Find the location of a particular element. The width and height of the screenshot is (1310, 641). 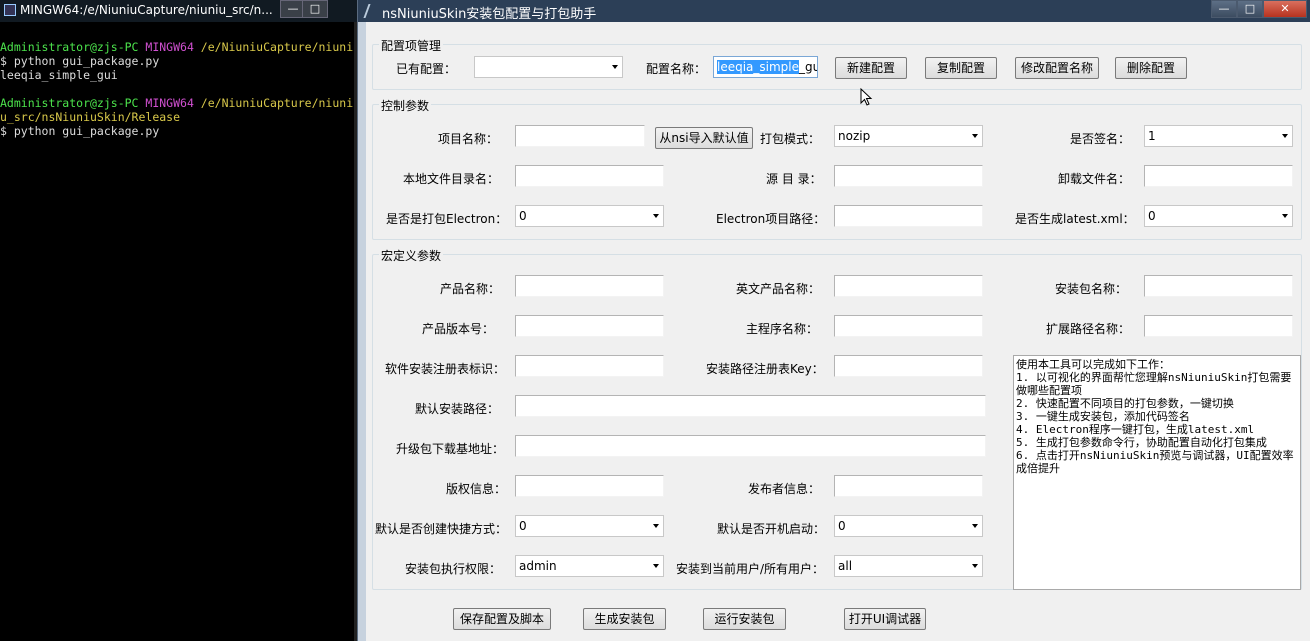

product-name-input is located at coordinates (589, 286).